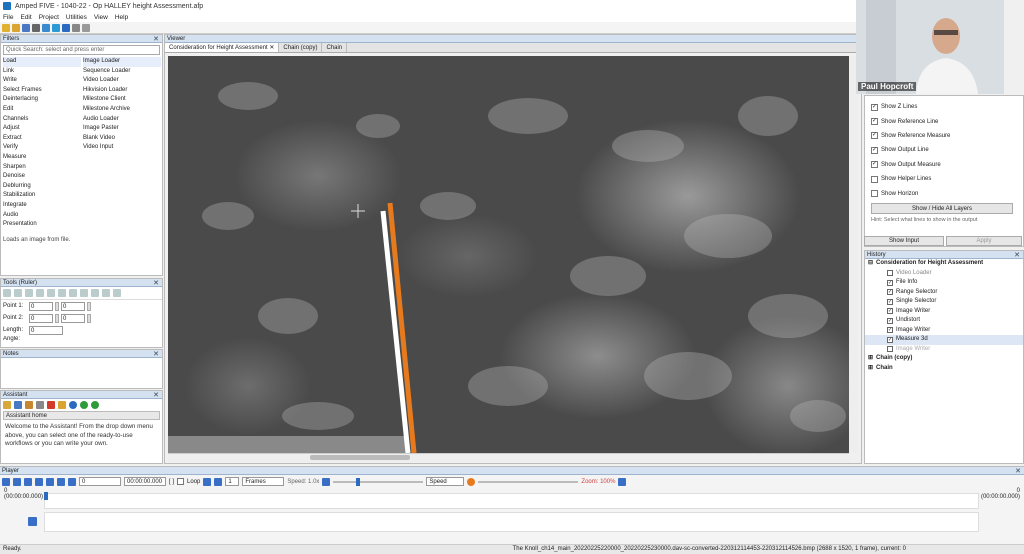 The width and height of the screenshot is (1024, 554). Describe the element at coordinates (944, 165) in the screenshot. I see `option-show-output-measure: ✓ Show Output Measure` at that location.